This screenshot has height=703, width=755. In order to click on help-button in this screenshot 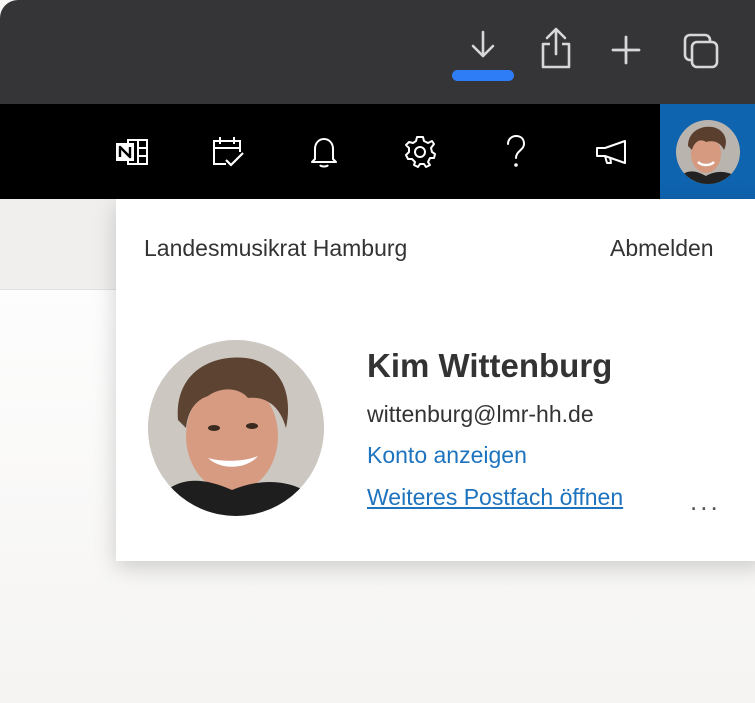, I will do `click(516, 151)`.